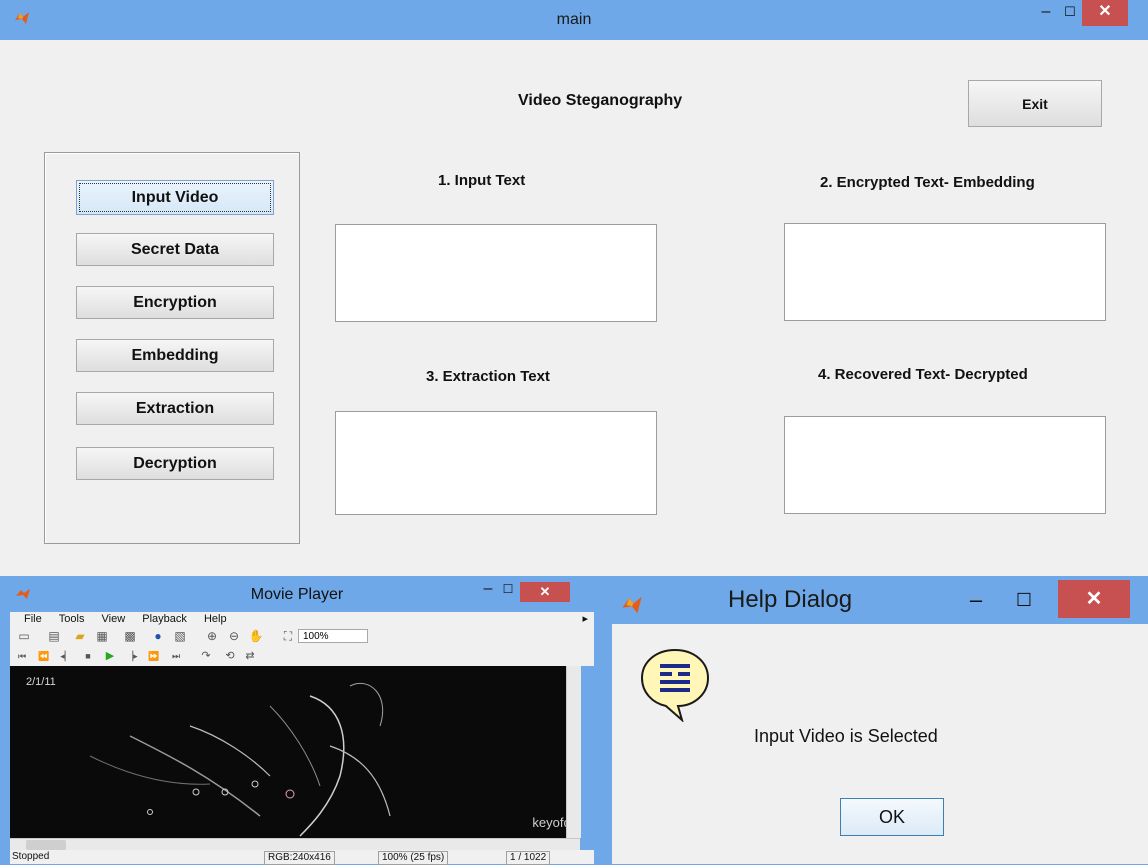 Image resolution: width=1148 pixels, height=865 pixels. What do you see at coordinates (230, 656) in the screenshot?
I see `loop-icon: ⟲` at bounding box center [230, 656].